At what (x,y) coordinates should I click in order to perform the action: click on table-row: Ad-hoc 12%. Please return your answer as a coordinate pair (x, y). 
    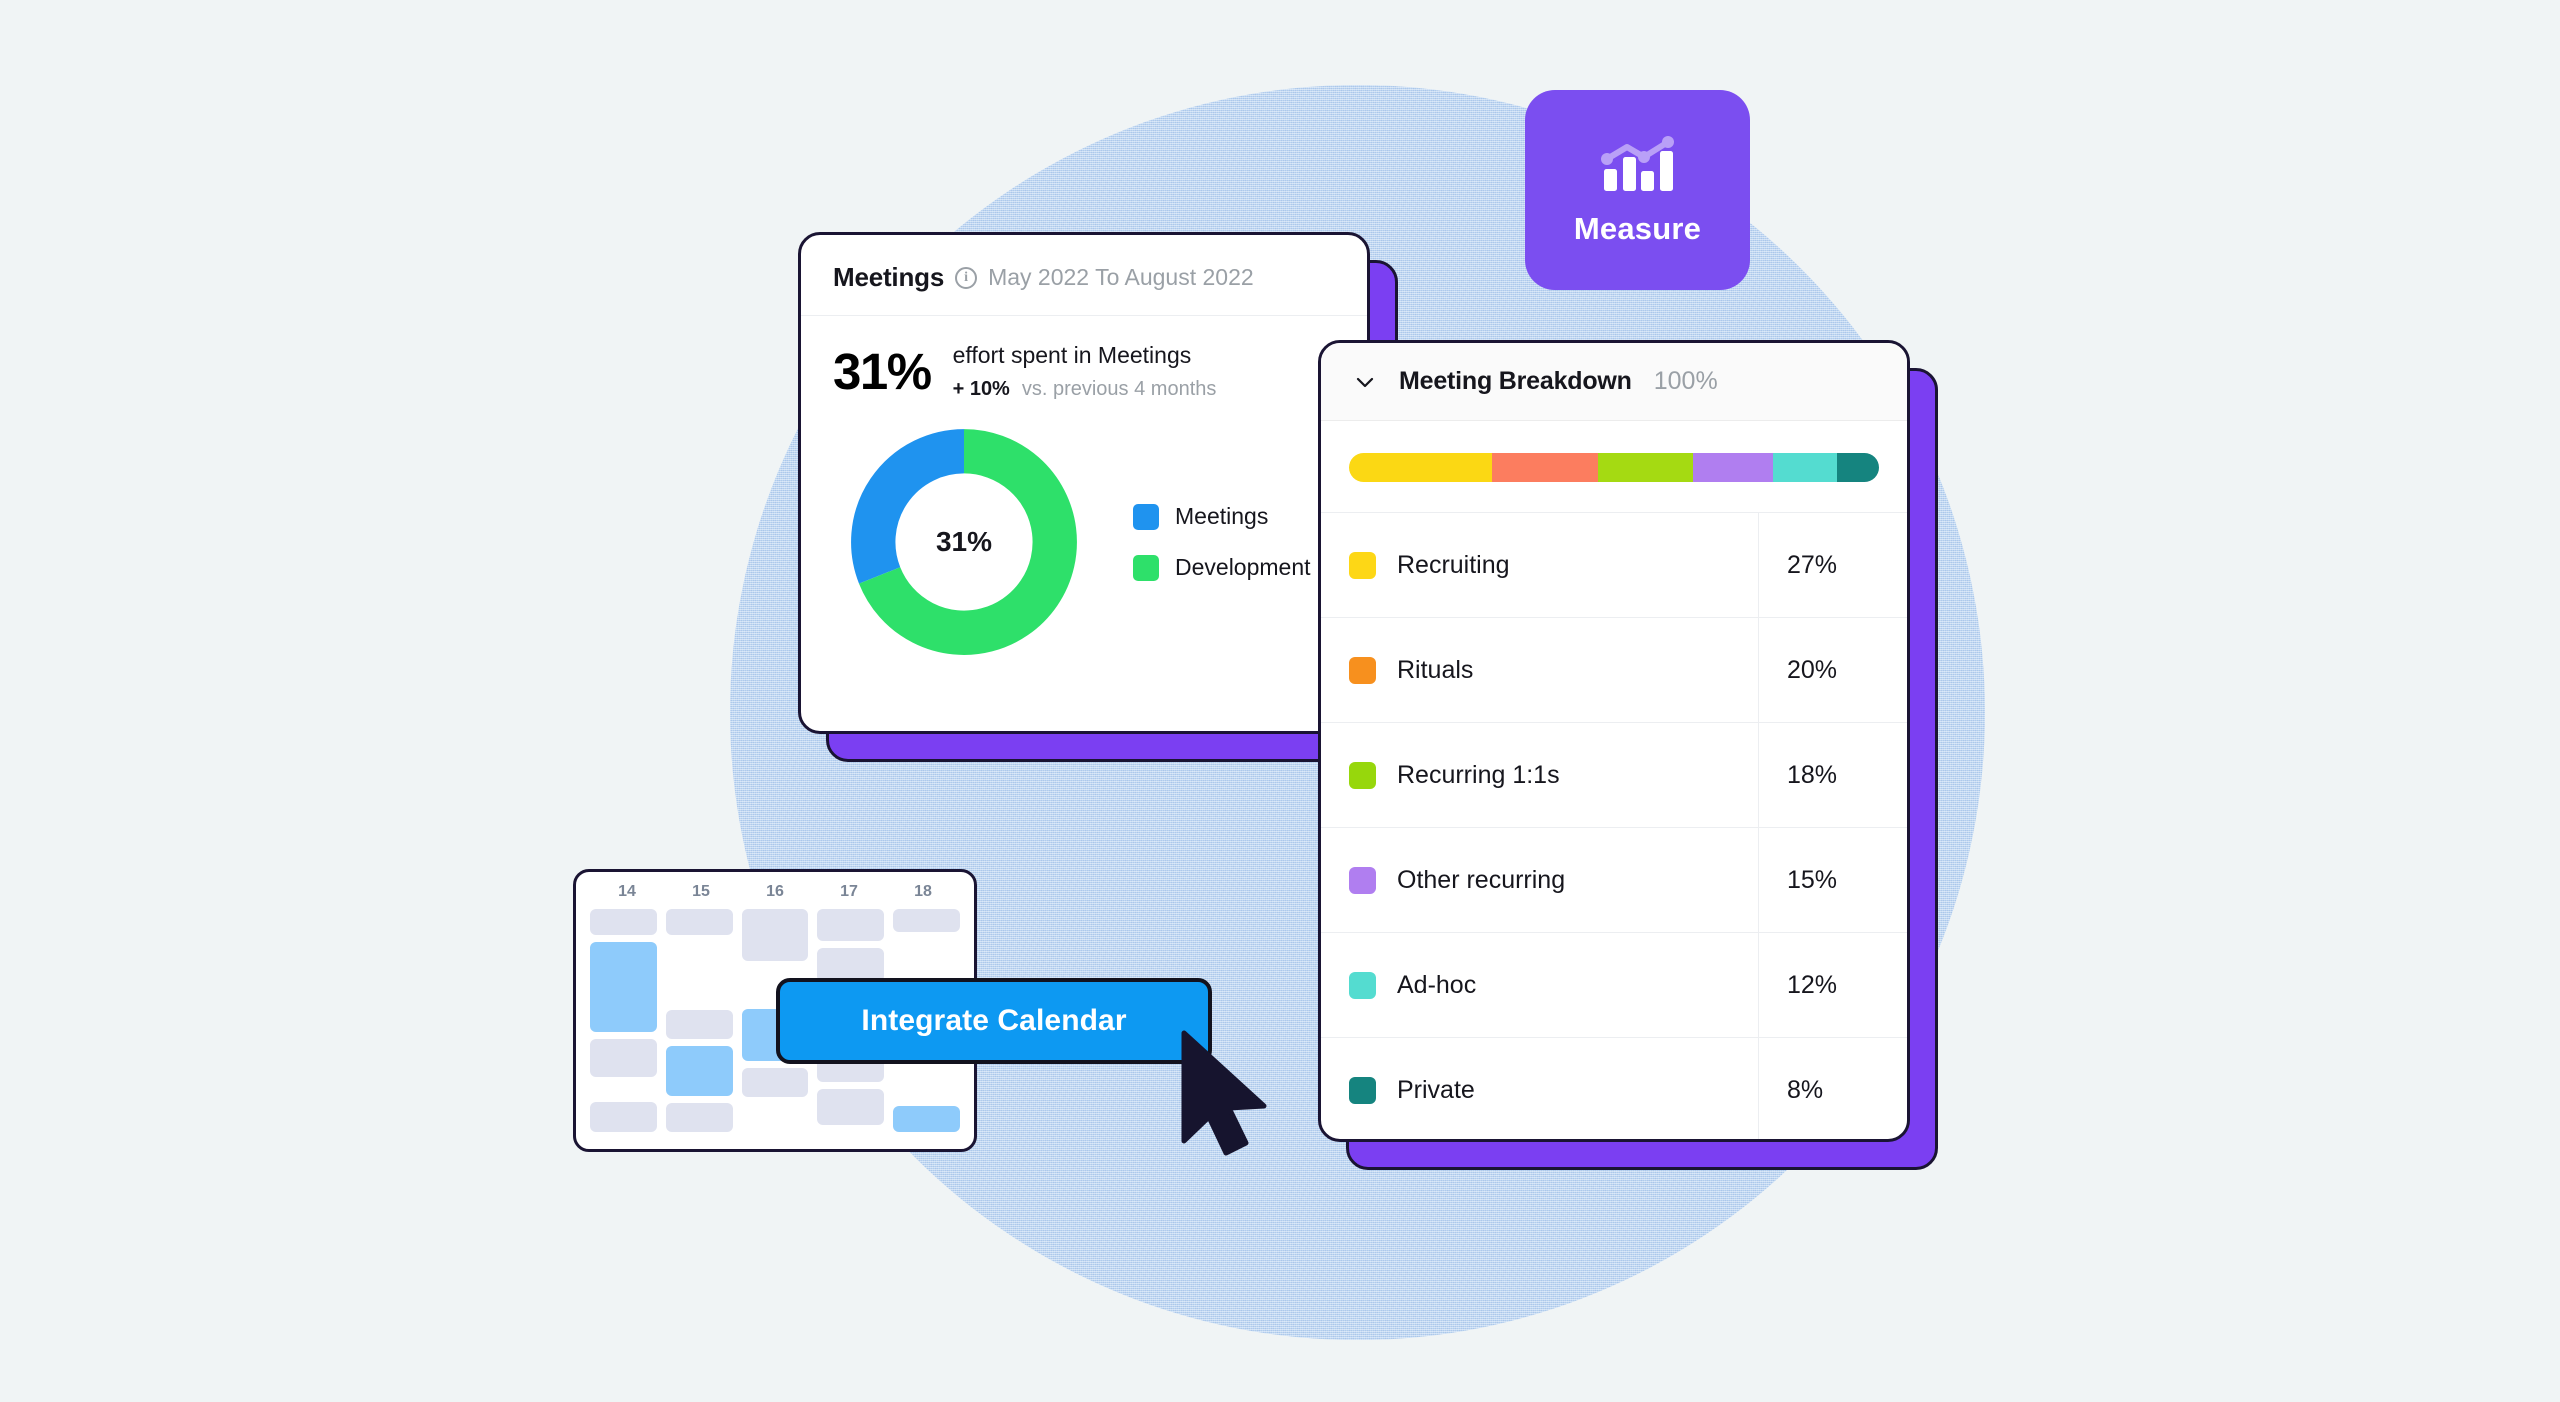
    Looking at the image, I should click on (1614, 985).